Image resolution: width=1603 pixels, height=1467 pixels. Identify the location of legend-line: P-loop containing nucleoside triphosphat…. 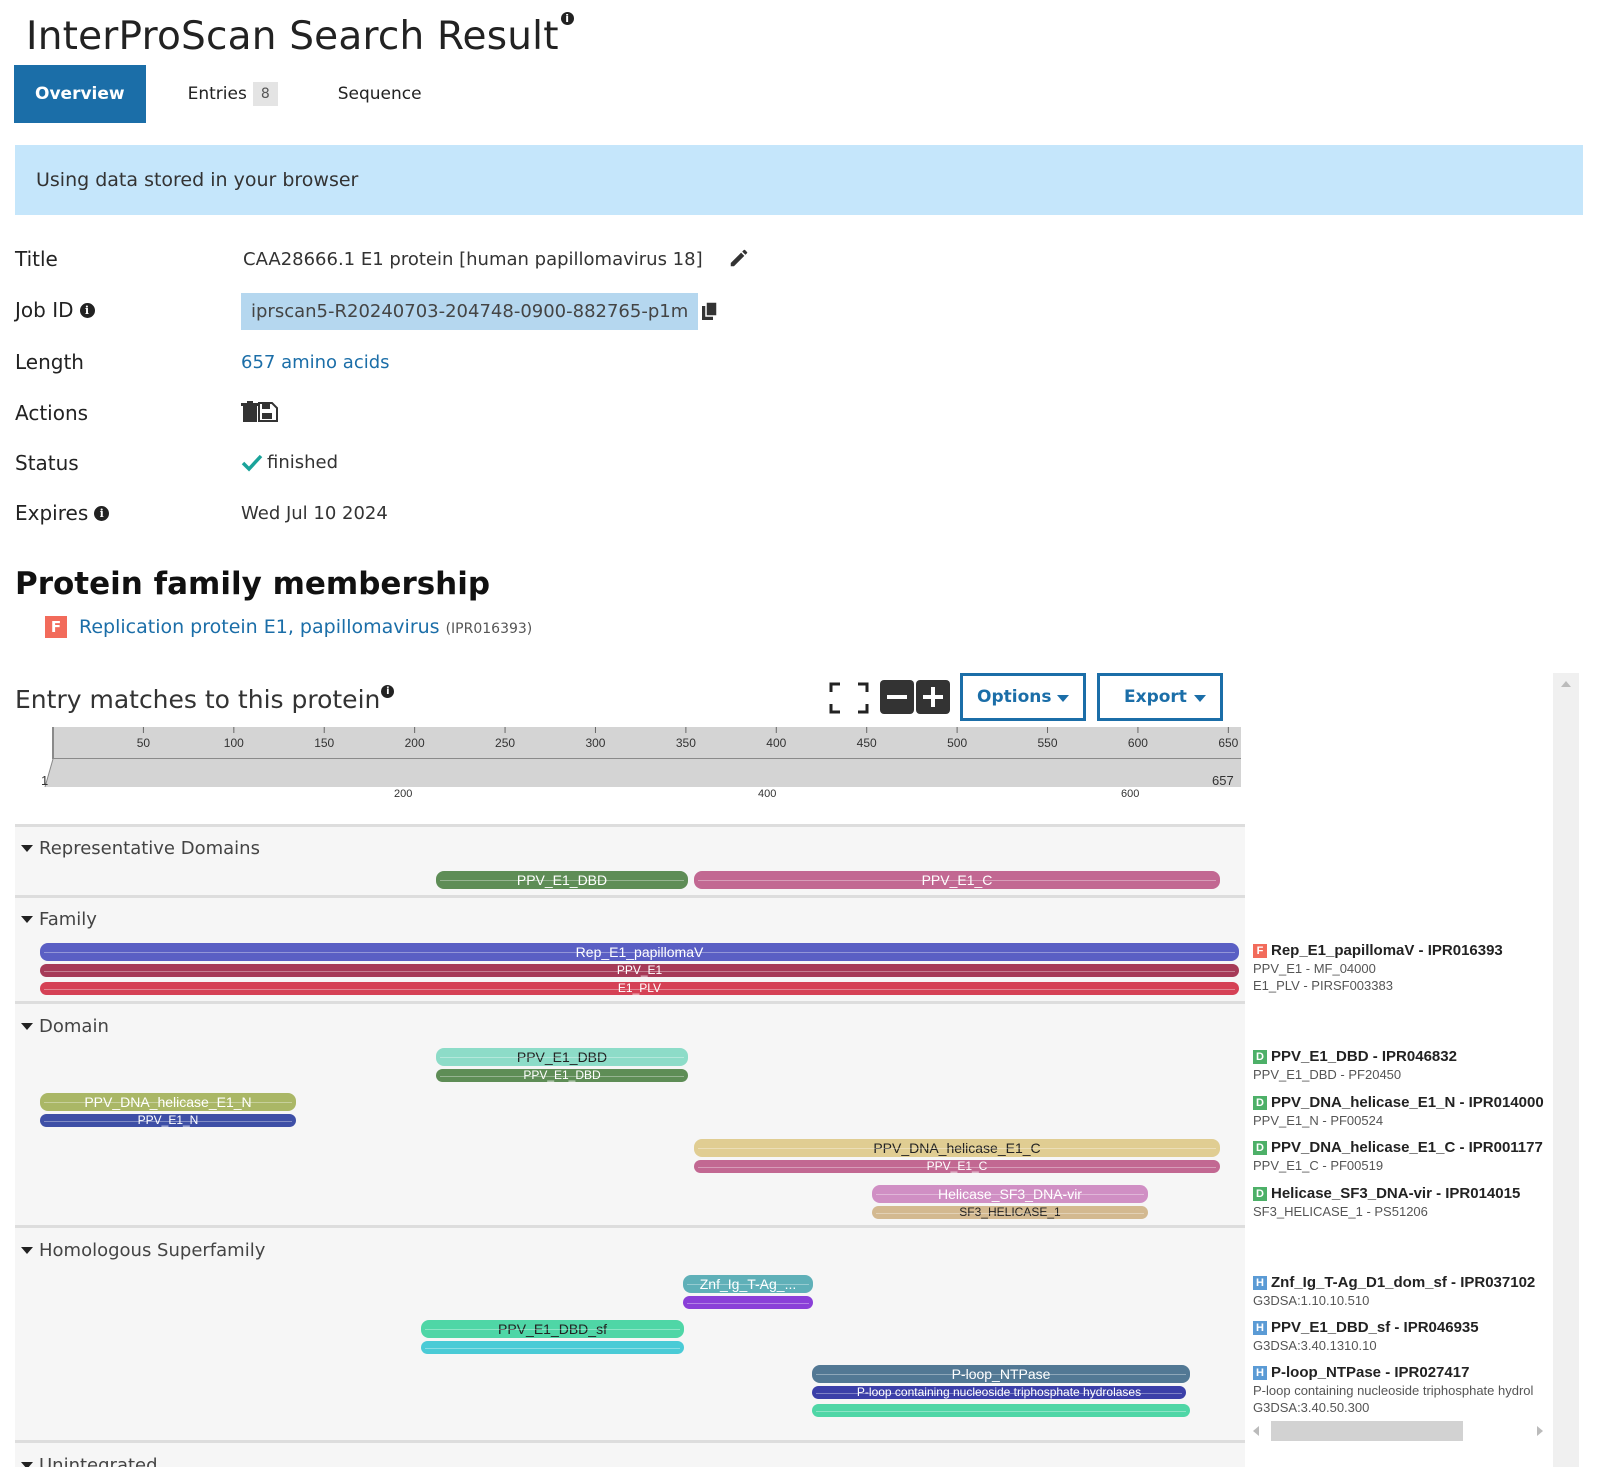
(1393, 1390).